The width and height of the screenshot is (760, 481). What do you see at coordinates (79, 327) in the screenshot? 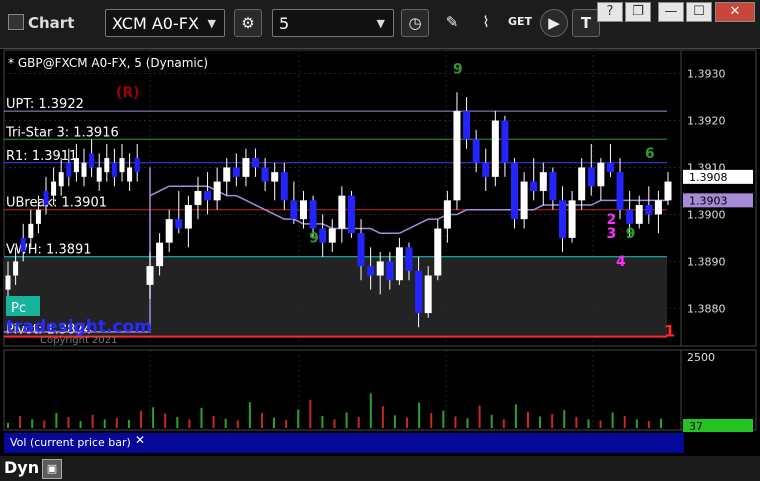
I see `watermark: tradesight.com` at bounding box center [79, 327].